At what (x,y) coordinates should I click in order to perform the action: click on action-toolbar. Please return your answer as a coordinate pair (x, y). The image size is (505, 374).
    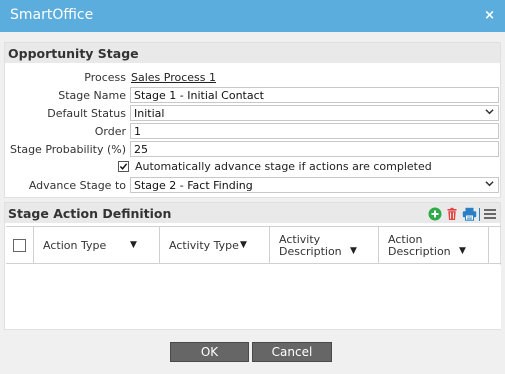
    Looking at the image, I should click on (462, 214).